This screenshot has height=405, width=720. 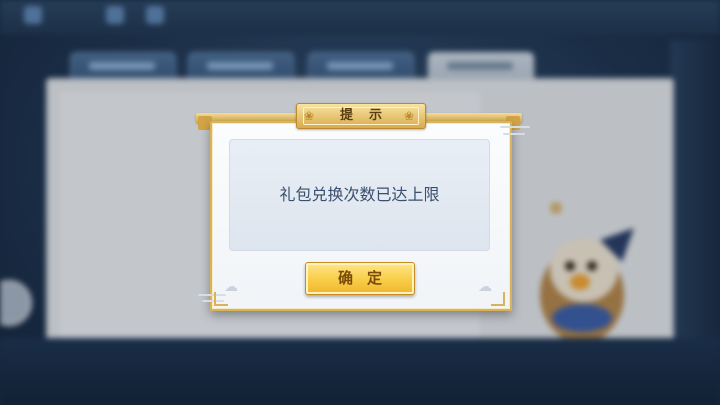 What do you see at coordinates (366, 278) in the screenshot?
I see `confirm-button-label: 确定` at bounding box center [366, 278].